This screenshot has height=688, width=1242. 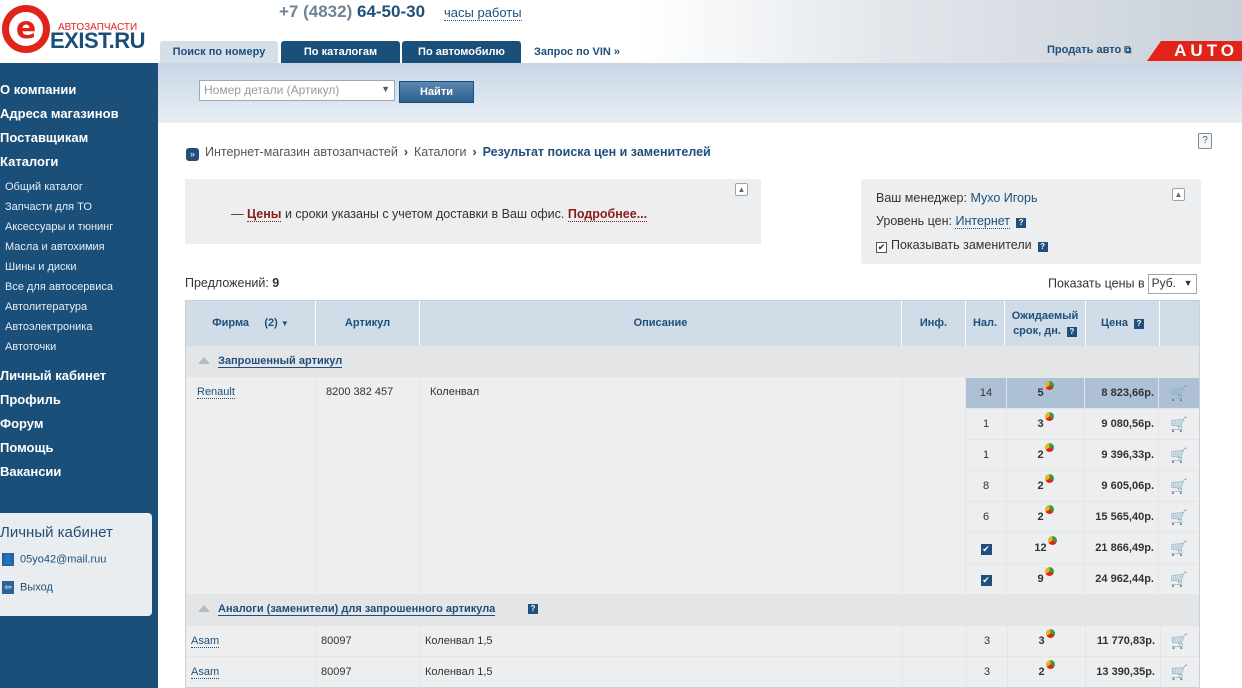 What do you see at coordinates (983, 221) in the screenshot?
I see `price-level-link: Интернет` at bounding box center [983, 221].